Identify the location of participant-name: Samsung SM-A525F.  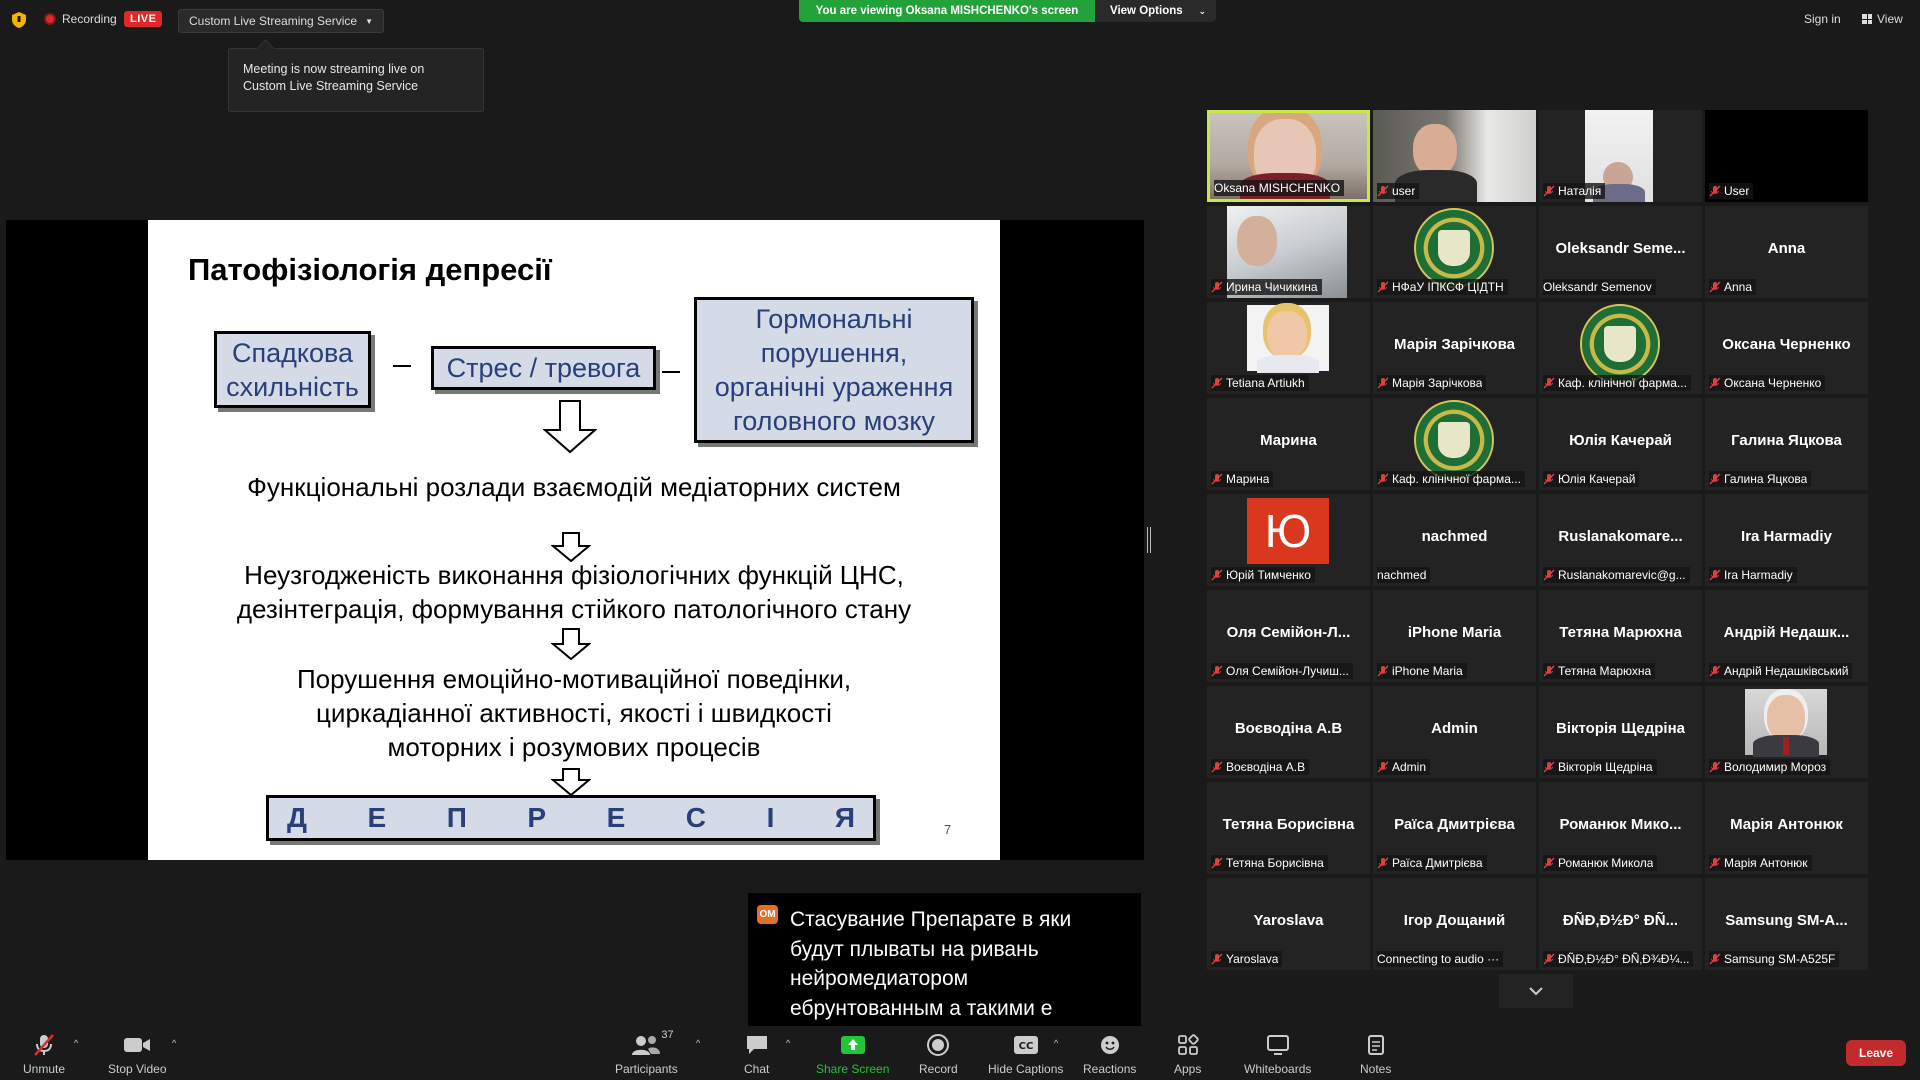
(1780, 959).